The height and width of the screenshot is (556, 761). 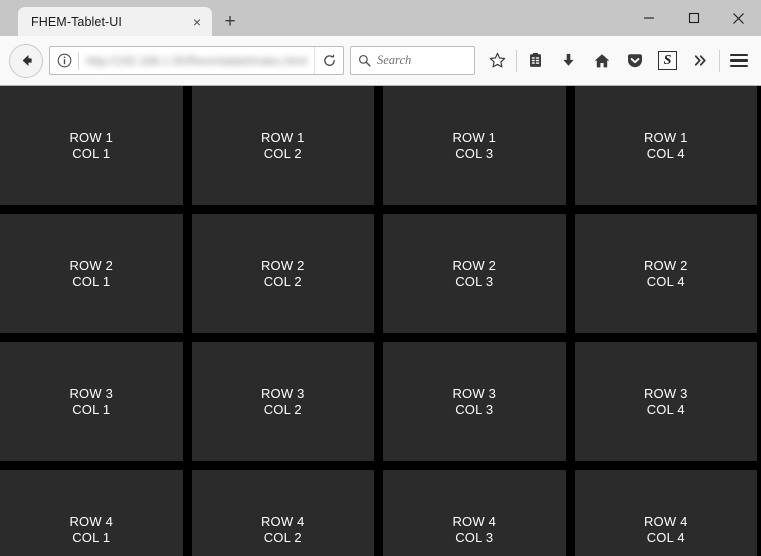 I want to click on grid-cell: ROW 1 COL 3, so click(x=474, y=145).